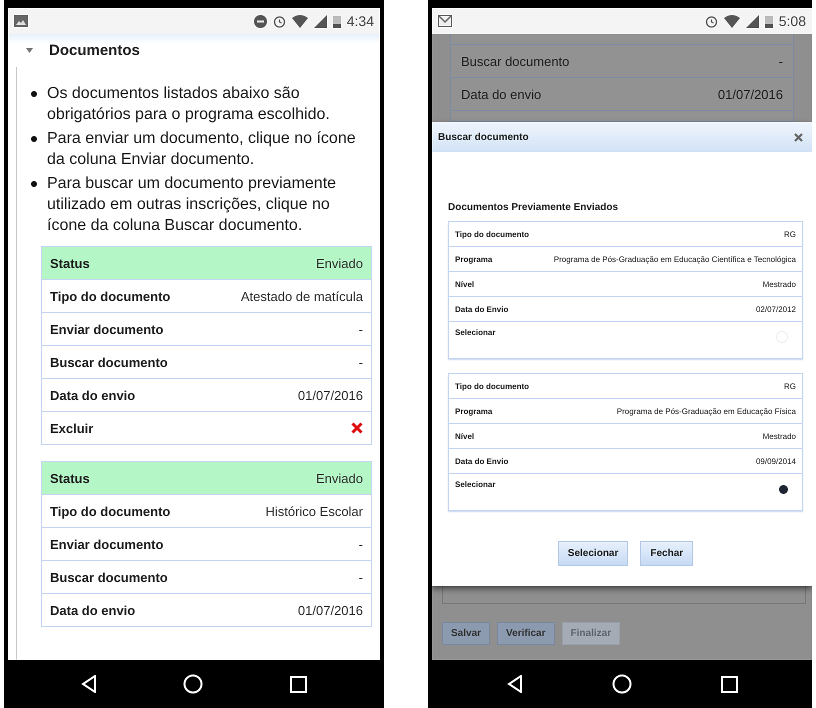 The height and width of the screenshot is (708, 816). Describe the element at coordinates (192, 205) in the screenshot. I see `instruction-text: Para buscar um documento previamente utilizado em outras inscrições, clique no ícone da coluna Buscar documento.` at that location.